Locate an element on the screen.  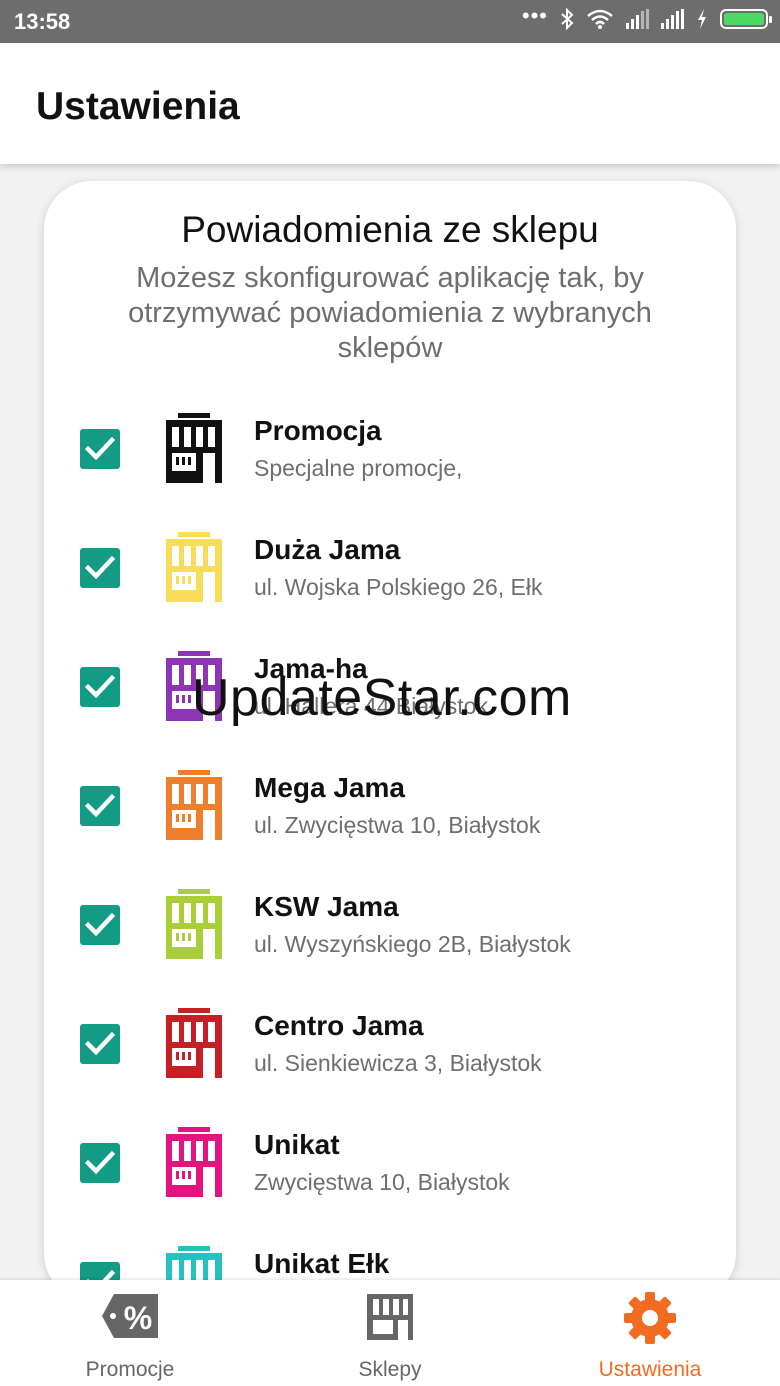
store-row: Unikat Zwycięstwa 10, Białystok is located at coordinates (390, 1180).